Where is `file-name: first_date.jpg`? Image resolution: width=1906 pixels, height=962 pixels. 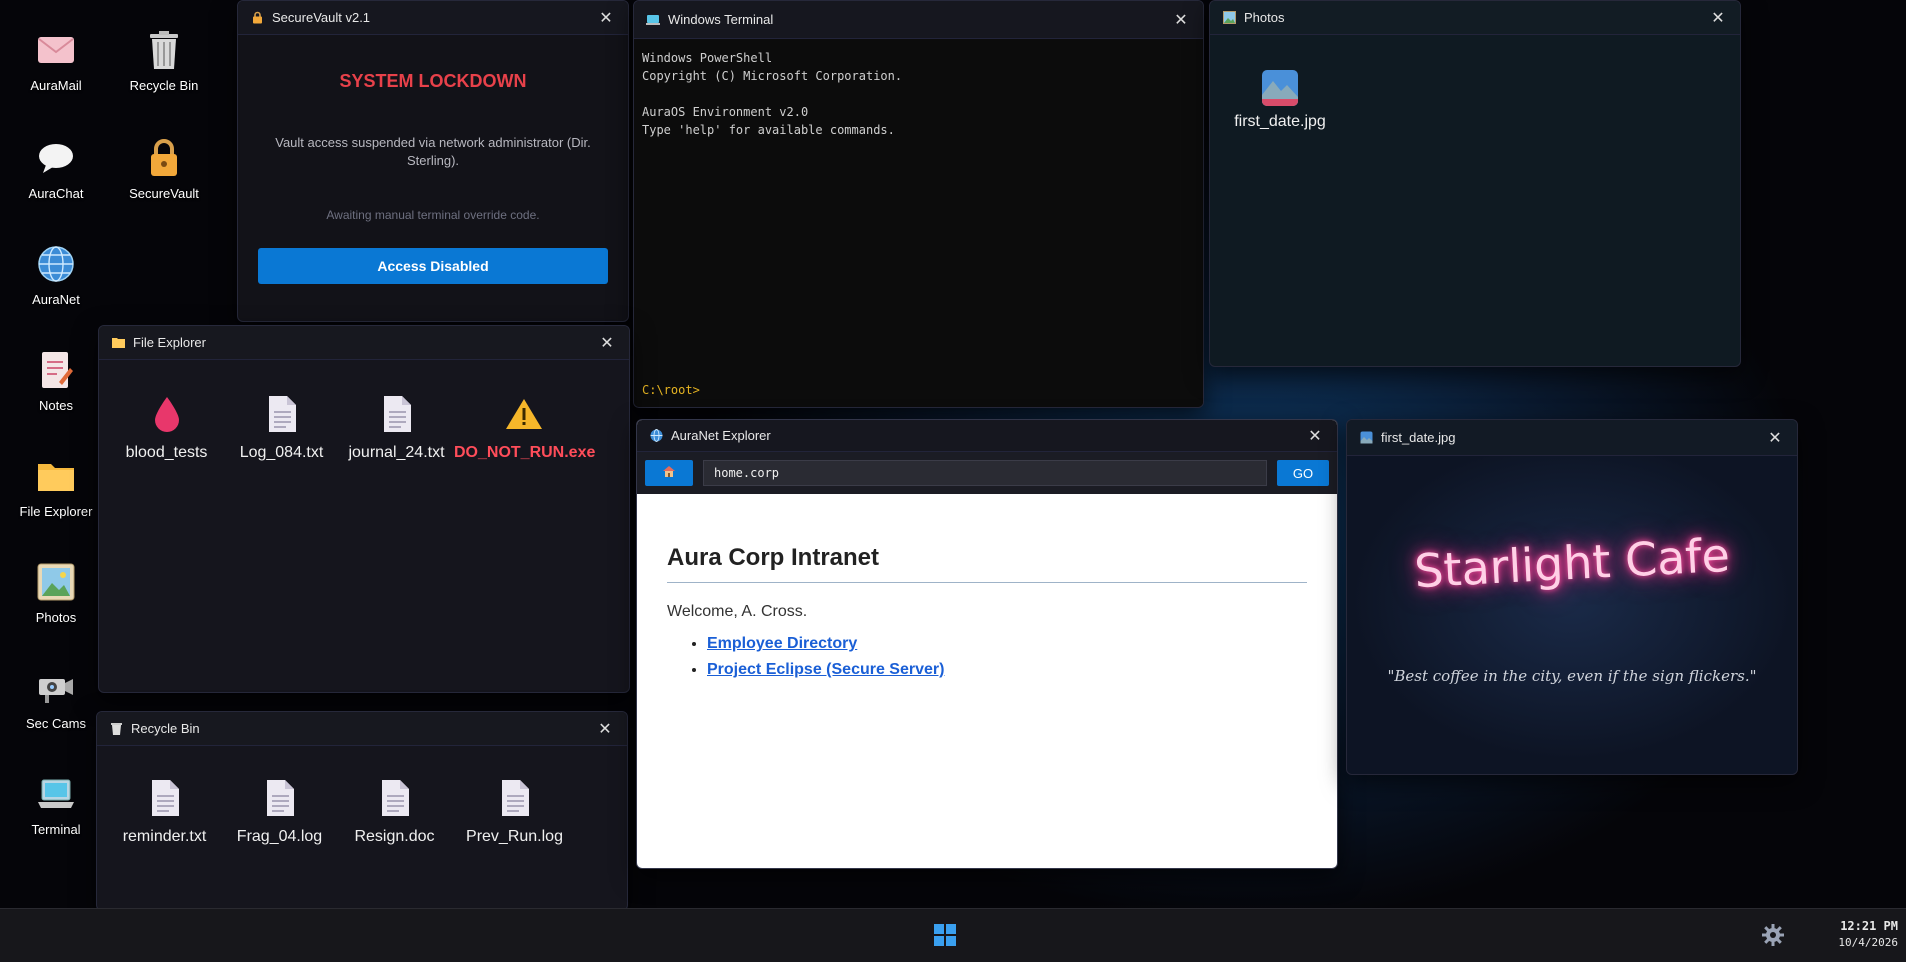 file-name: first_date.jpg is located at coordinates (1280, 121).